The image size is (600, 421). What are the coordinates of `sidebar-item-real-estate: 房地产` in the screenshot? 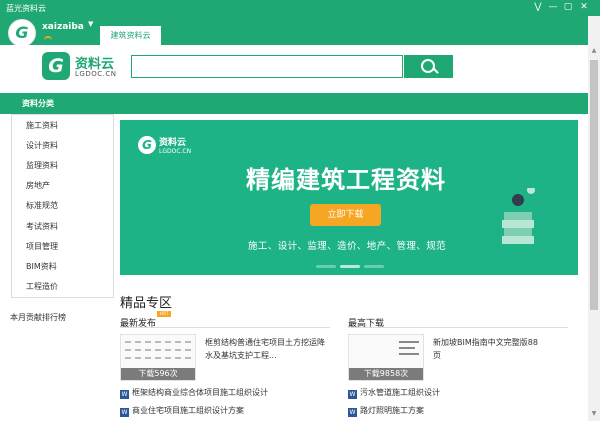 It's located at (38, 185).